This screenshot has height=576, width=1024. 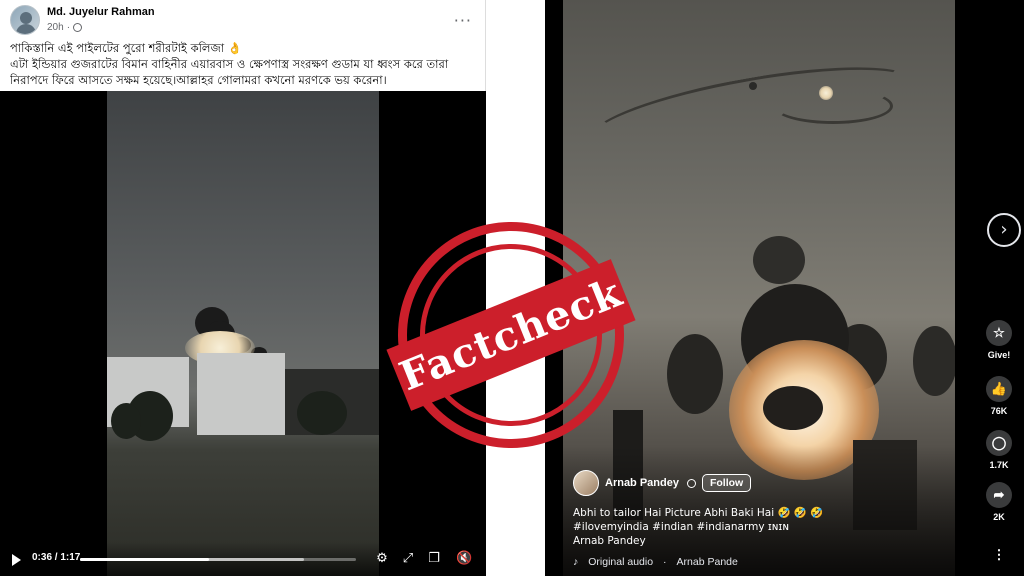 I want to click on video-progress-fill, so click(x=145, y=559).